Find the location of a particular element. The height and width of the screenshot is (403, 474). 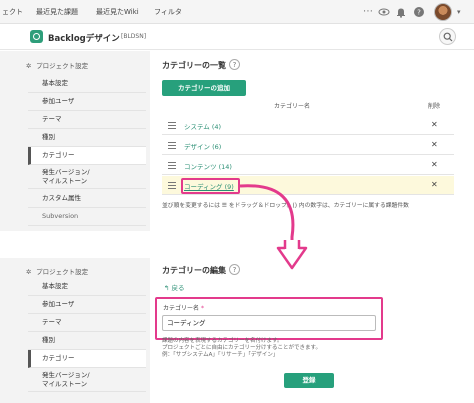

table-row: デザイン (6) ✕ is located at coordinates (308, 145).